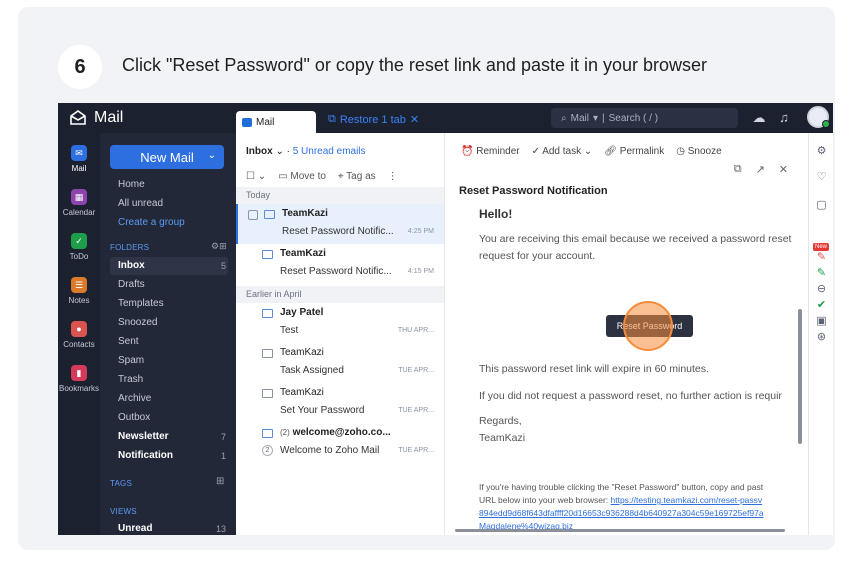 The height and width of the screenshot is (581, 855). Describe the element at coordinates (220, 481) in the screenshot. I see `add-tag-icon: ⊞` at that location.